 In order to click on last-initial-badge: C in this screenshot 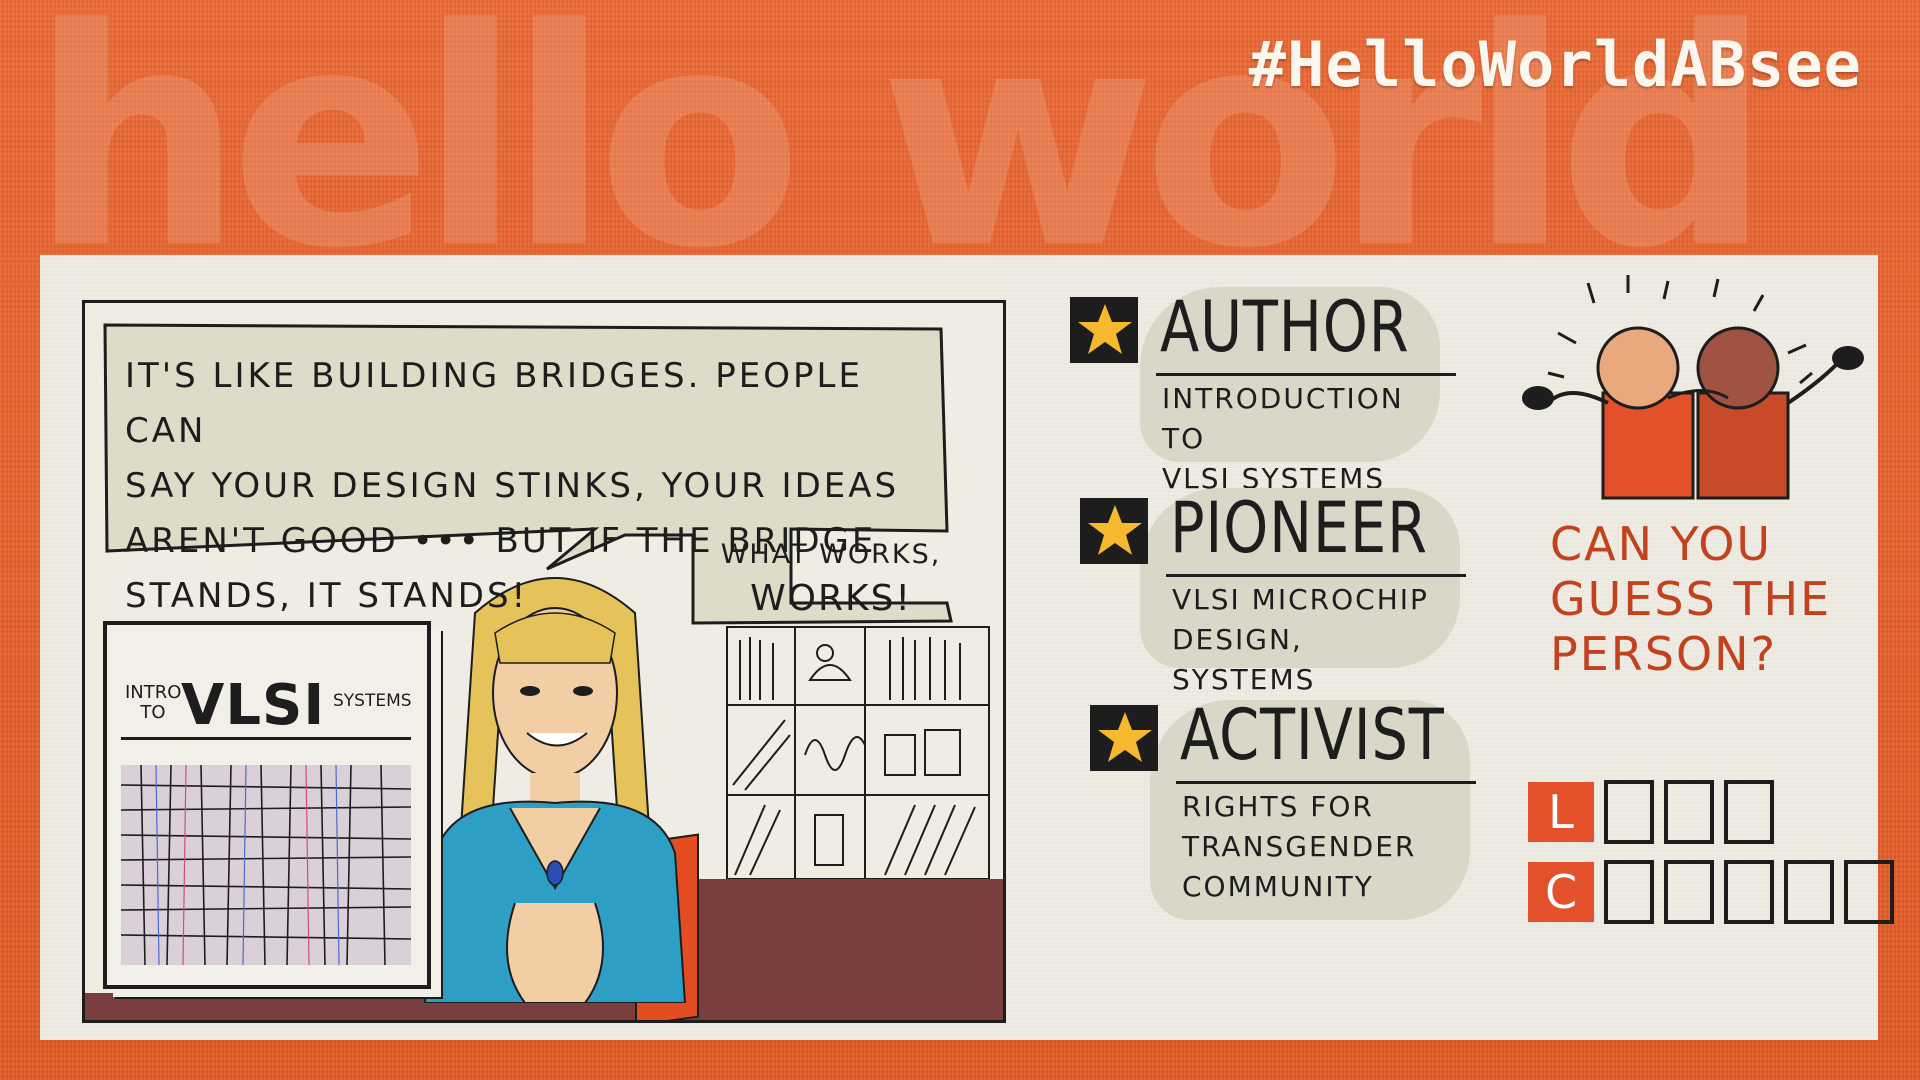, I will do `click(1561, 892)`.